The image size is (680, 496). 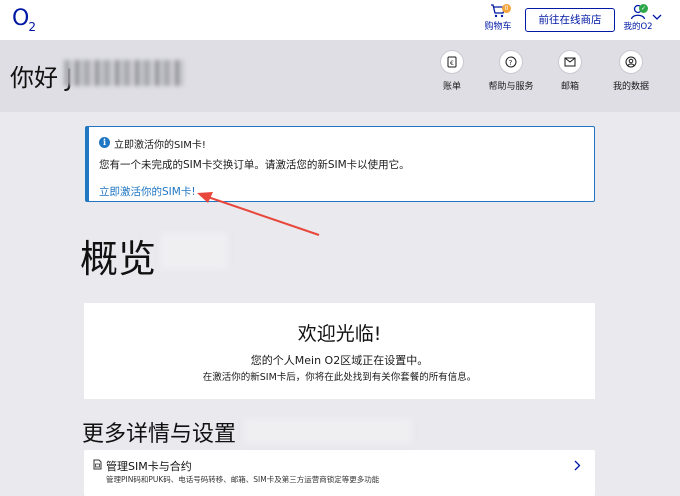 What do you see at coordinates (638, 27) in the screenshot?
I see `my-o2-label: 我的O2` at bounding box center [638, 27].